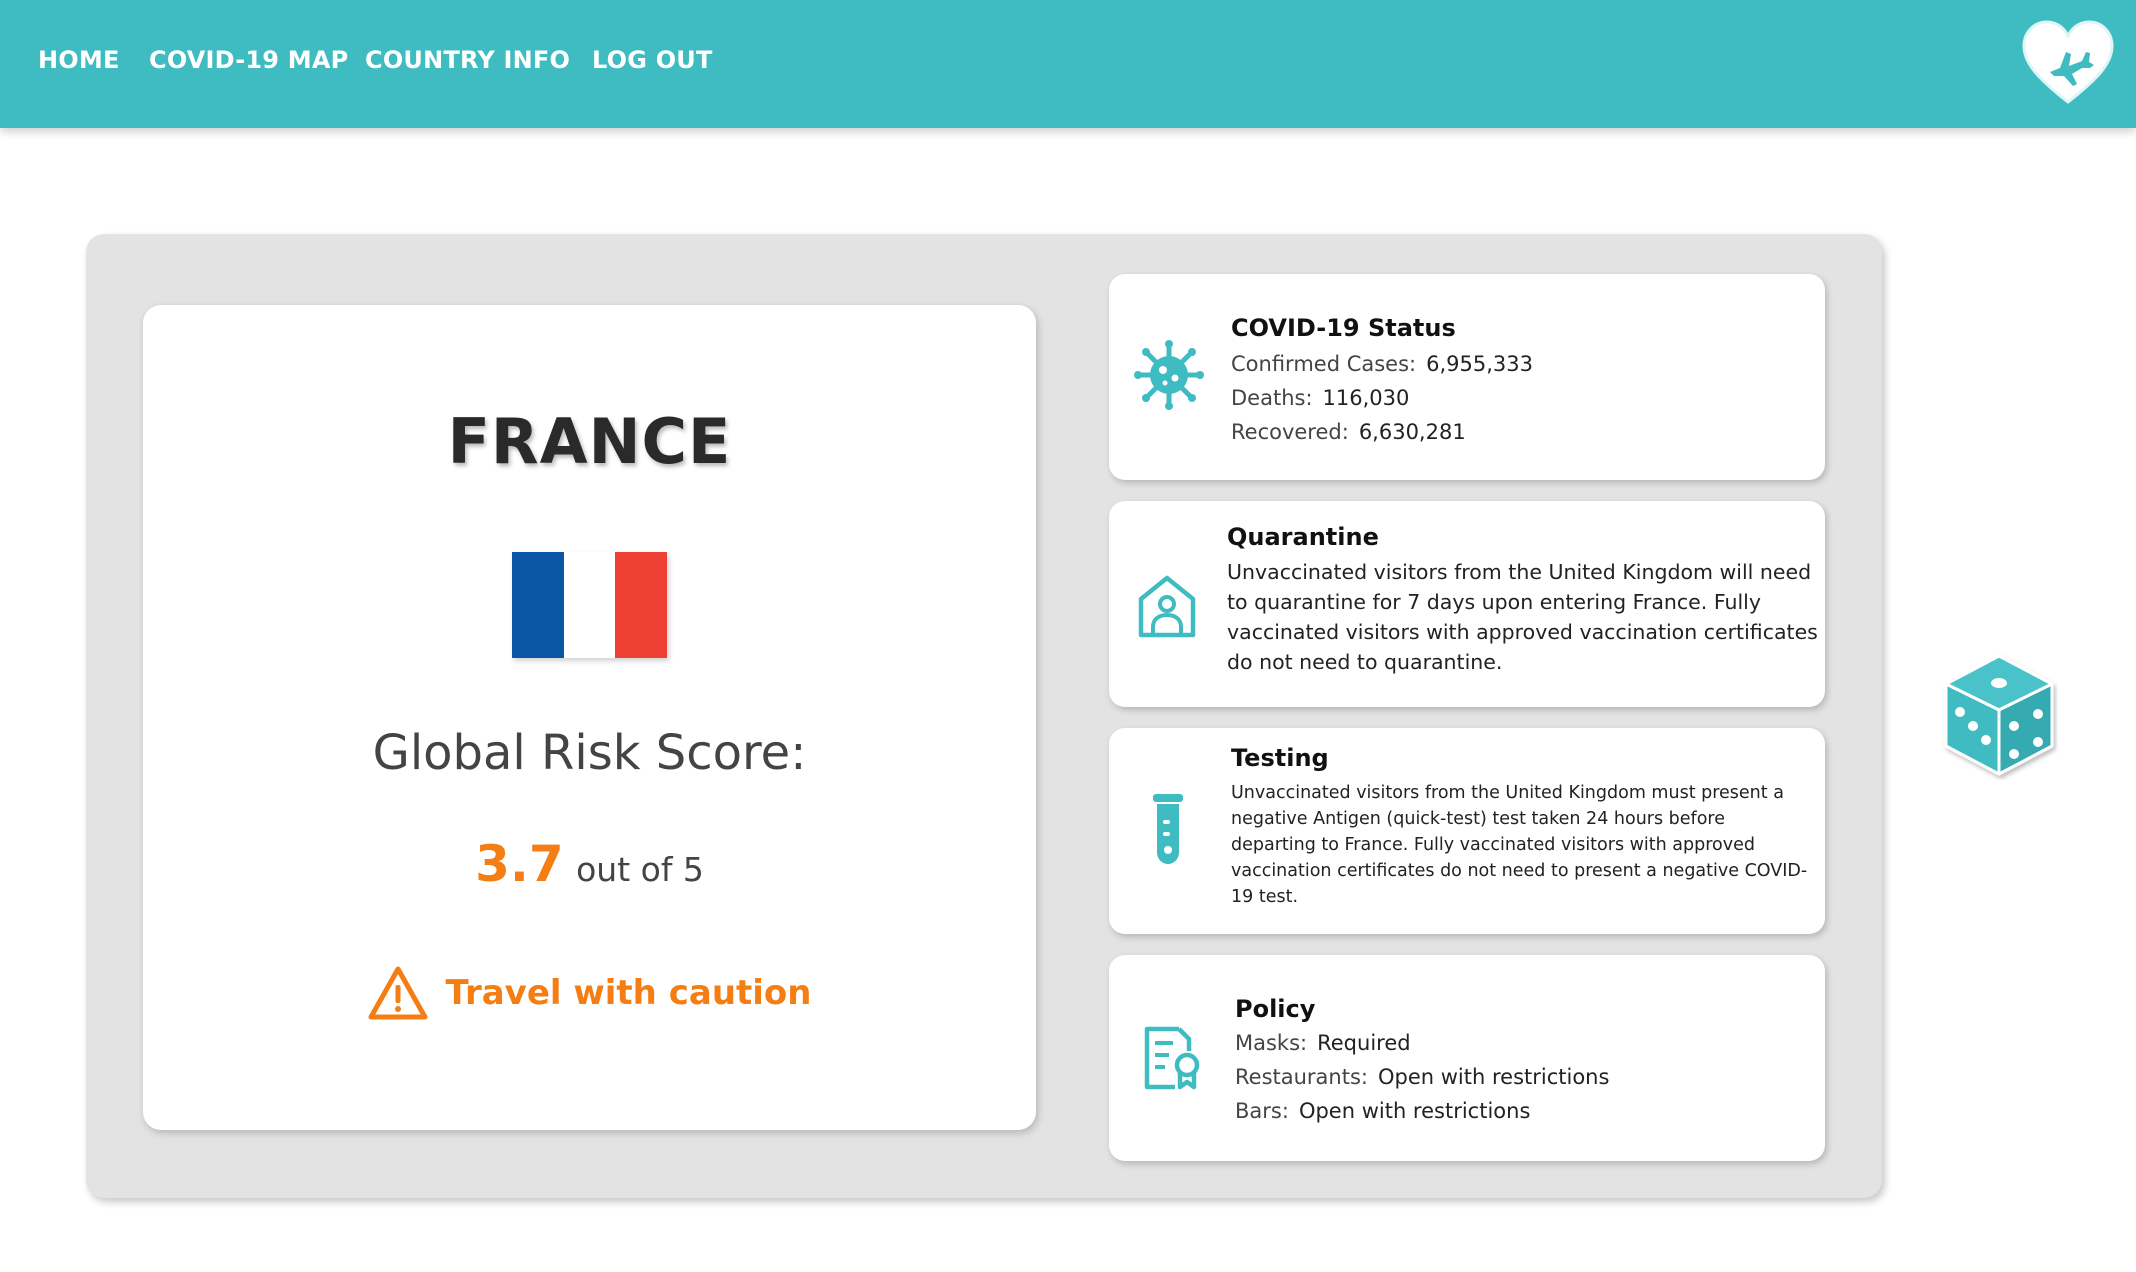 This screenshot has height=1272, width=2136. What do you see at coordinates (1280, 758) in the screenshot?
I see `testing-title: Testing` at bounding box center [1280, 758].